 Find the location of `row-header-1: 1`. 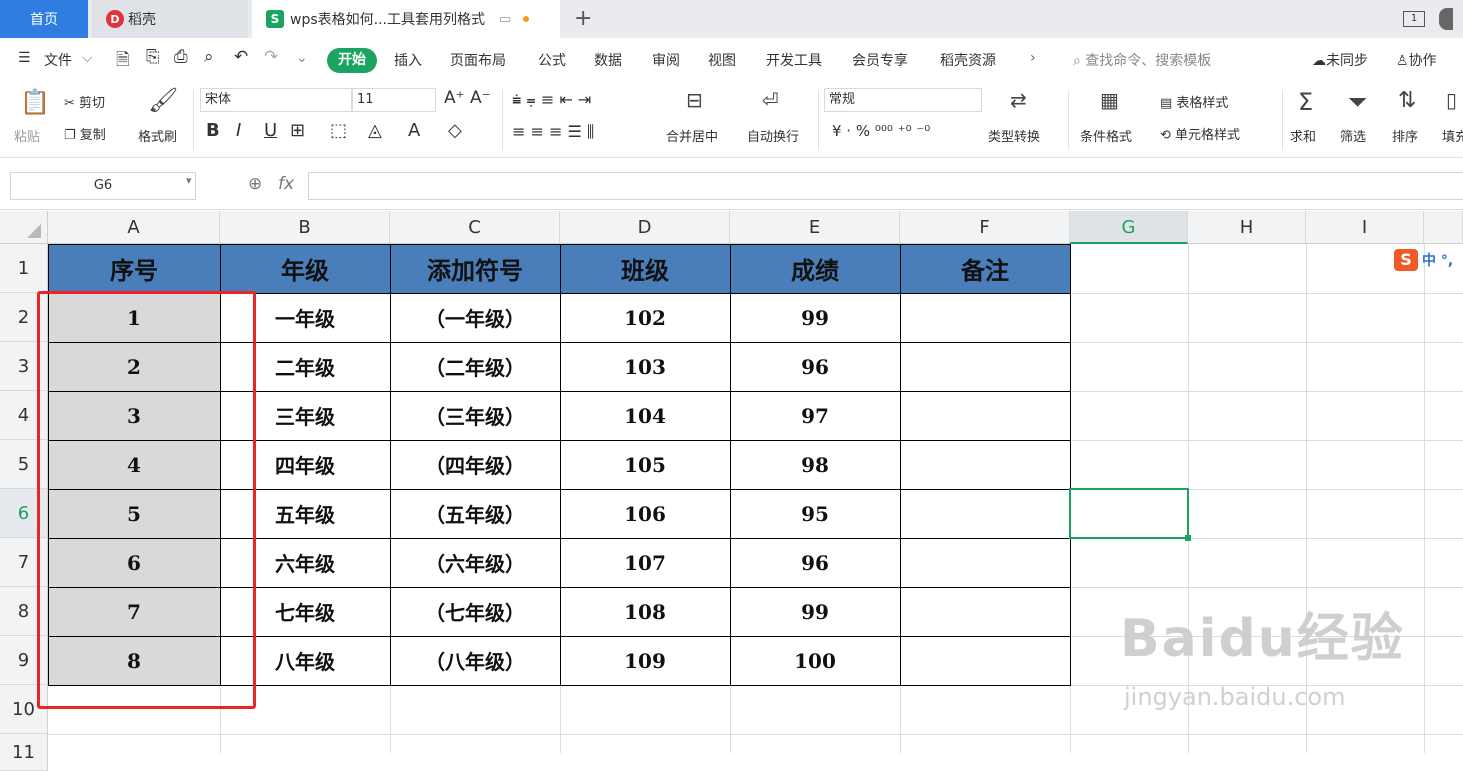

row-header-1: 1 is located at coordinates (24, 268).